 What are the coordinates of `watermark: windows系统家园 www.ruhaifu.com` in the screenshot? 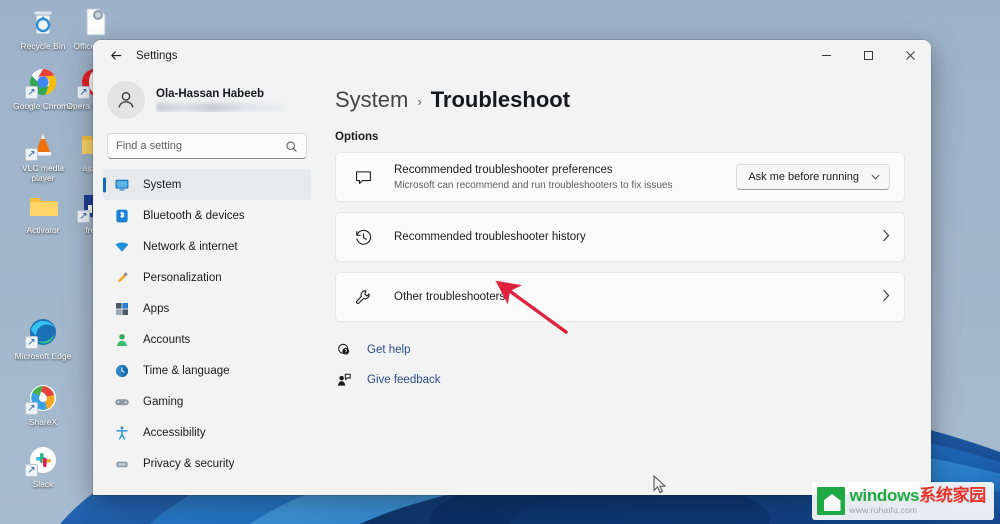 It's located at (902, 501).